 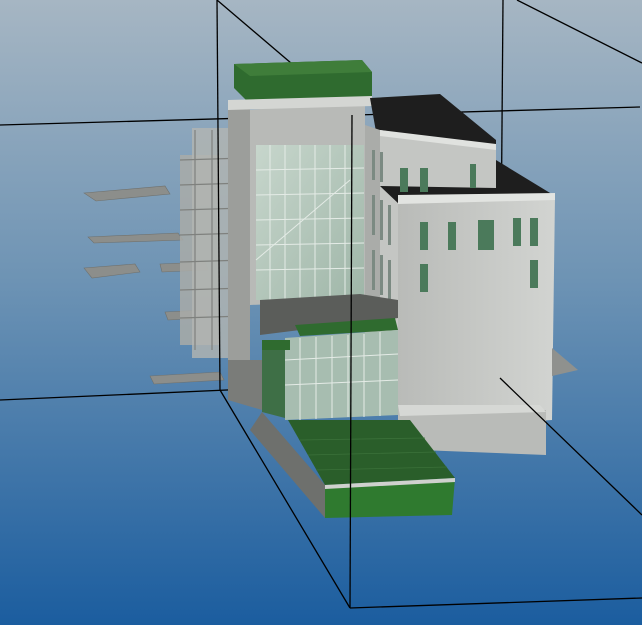 What do you see at coordinates (341, 375) in the screenshot?
I see `podium-glass` at bounding box center [341, 375].